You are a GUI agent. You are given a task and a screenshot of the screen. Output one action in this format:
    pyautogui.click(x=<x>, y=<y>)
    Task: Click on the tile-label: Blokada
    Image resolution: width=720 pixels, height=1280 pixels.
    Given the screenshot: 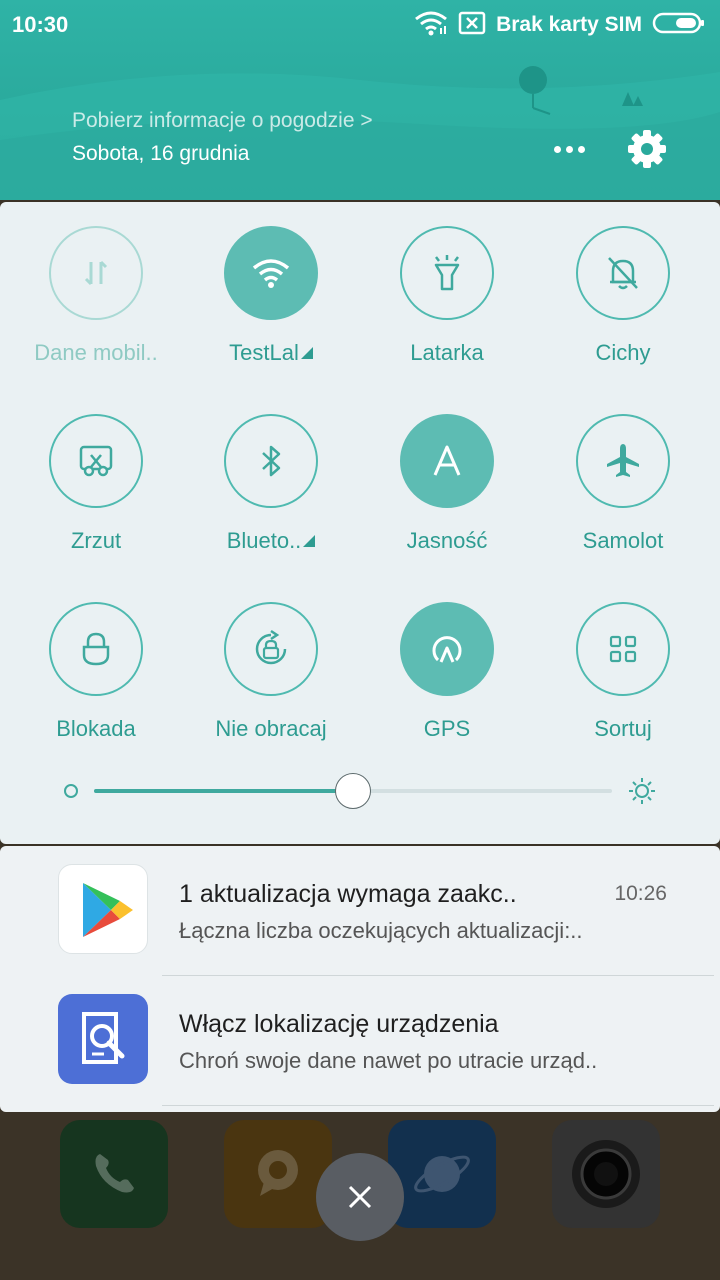 What is the action you would take?
    pyautogui.click(x=96, y=728)
    